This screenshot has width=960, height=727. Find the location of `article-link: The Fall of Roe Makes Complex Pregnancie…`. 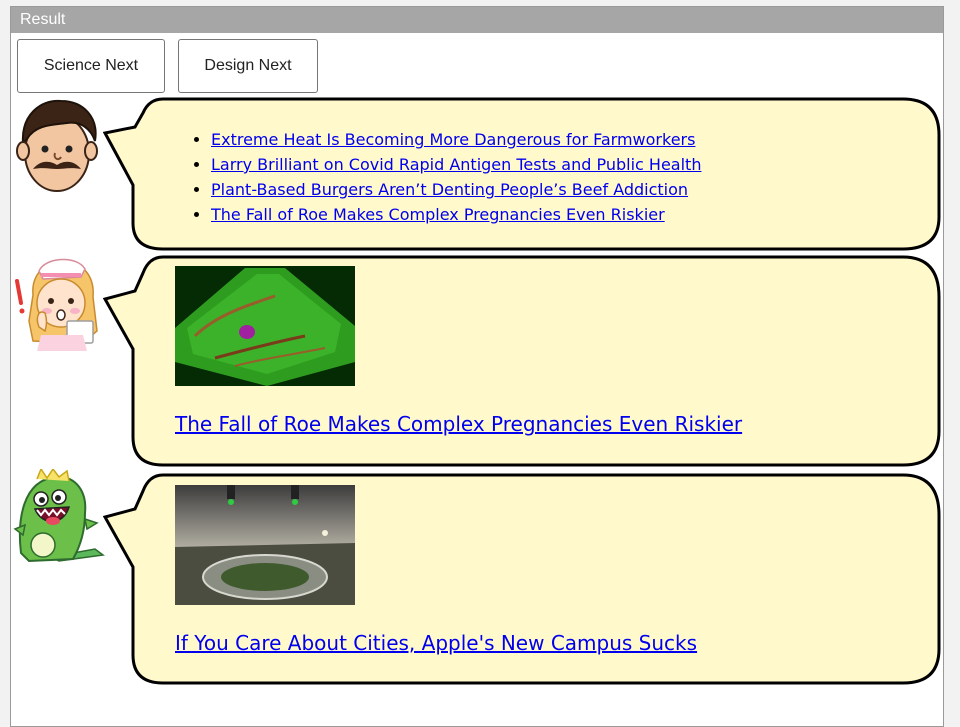

article-link: The Fall of Roe Makes Complex Pregnancie… is located at coordinates (438, 214).